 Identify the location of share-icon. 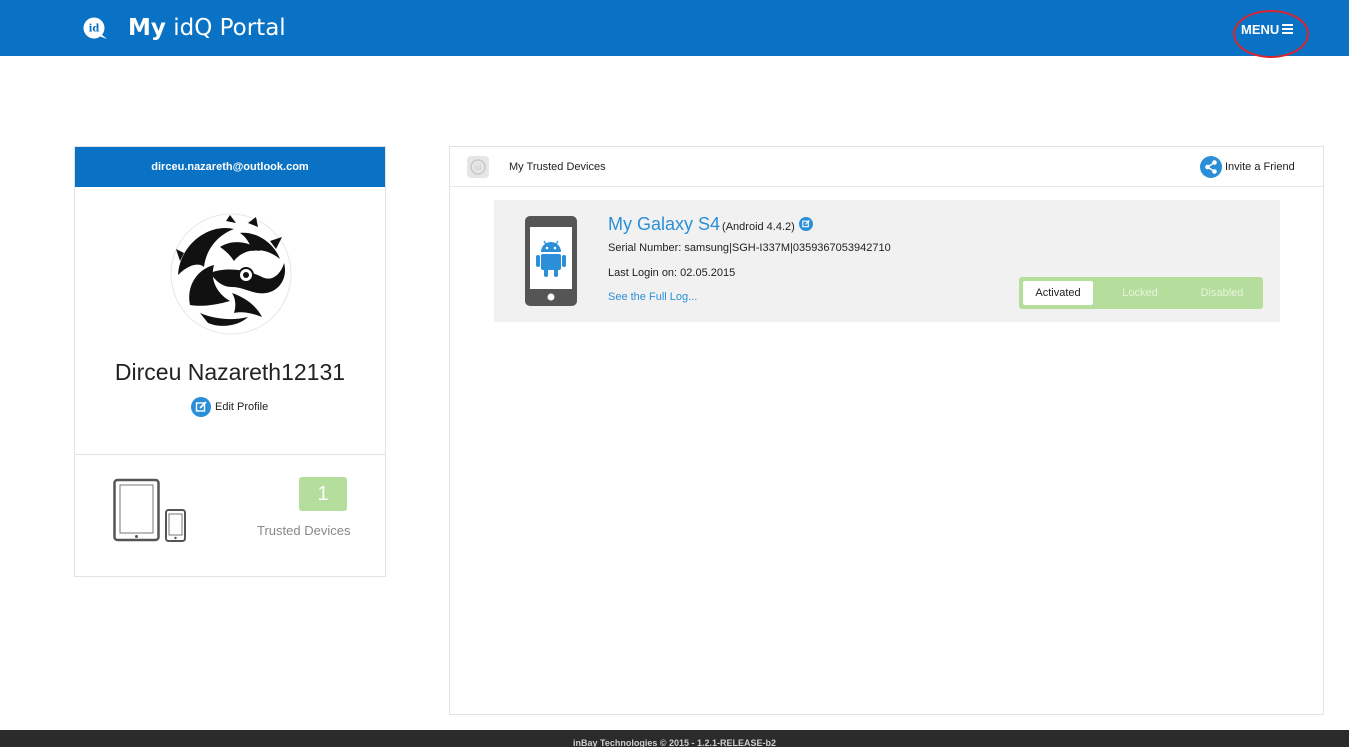
(1211, 167).